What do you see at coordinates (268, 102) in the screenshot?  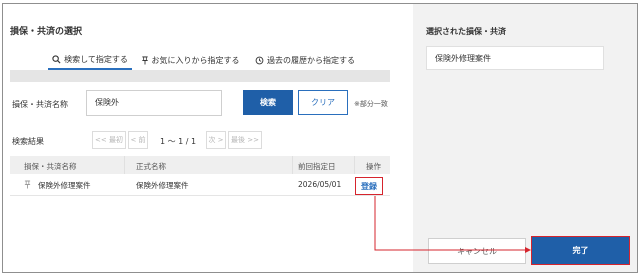 I see `search-button: 検索` at bounding box center [268, 102].